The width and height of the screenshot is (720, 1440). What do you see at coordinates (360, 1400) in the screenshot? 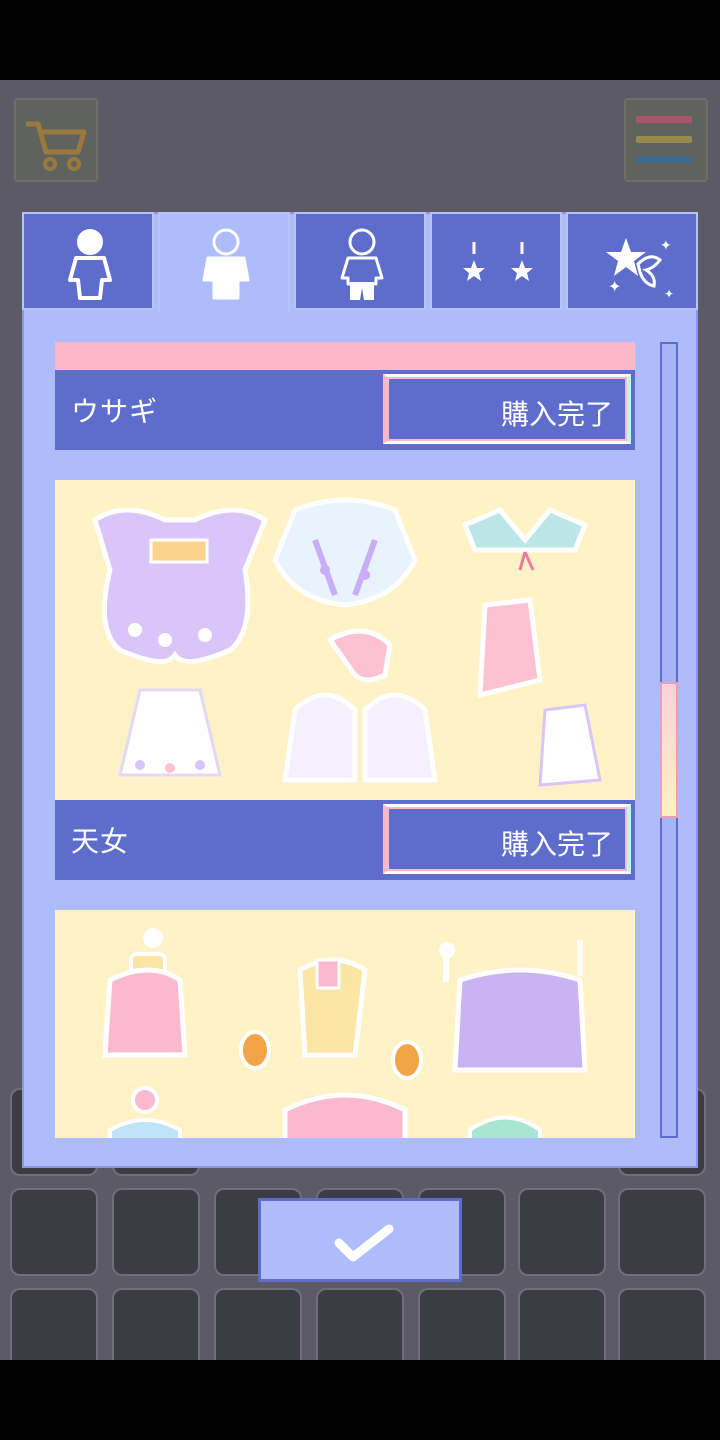
I see `navigation-bar` at bounding box center [360, 1400].